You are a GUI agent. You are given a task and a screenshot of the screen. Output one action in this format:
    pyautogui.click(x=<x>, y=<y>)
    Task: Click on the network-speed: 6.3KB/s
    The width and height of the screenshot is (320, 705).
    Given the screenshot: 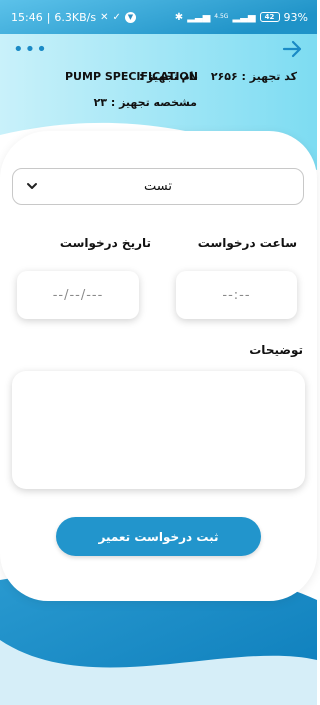 What is the action you would take?
    pyautogui.click(x=75, y=17)
    